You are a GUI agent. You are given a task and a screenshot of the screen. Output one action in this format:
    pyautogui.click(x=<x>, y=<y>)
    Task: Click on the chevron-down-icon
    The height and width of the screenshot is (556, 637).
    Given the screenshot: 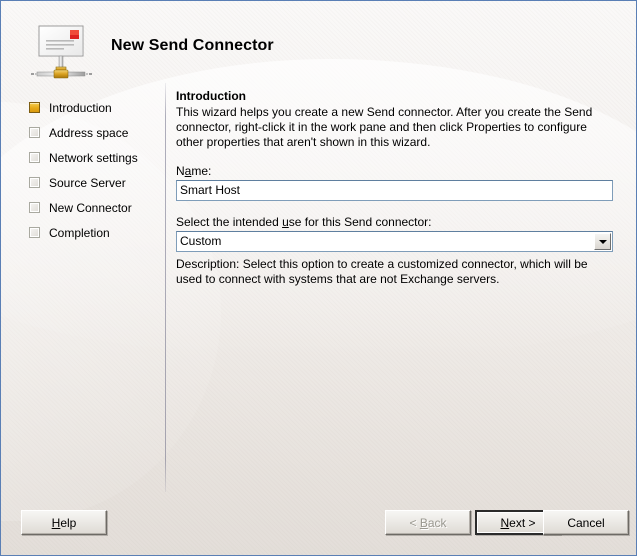 What is the action you would take?
    pyautogui.click(x=602, y=241)
    